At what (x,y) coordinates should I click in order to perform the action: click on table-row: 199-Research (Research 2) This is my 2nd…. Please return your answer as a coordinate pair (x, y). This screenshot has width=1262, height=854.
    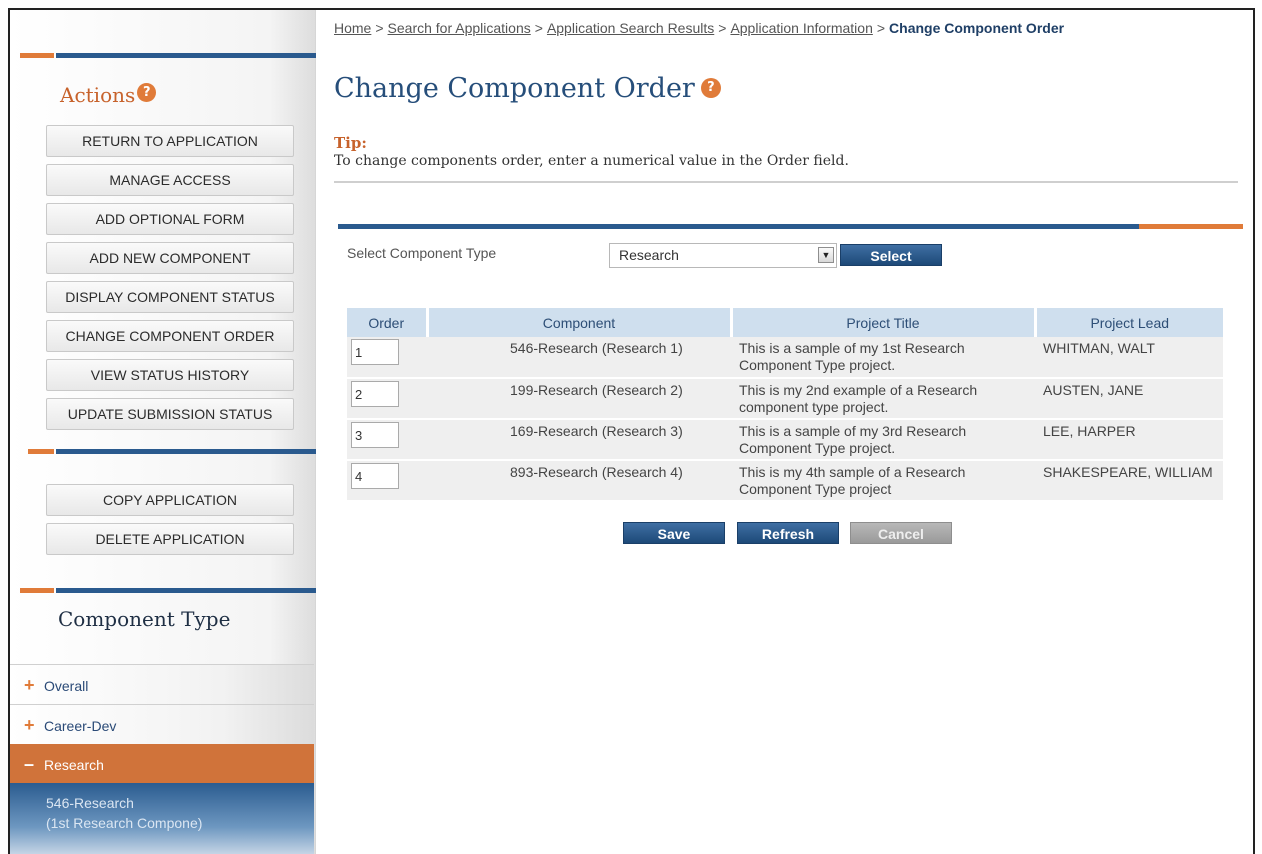
    Looking at the image, I should click on (785, 399).